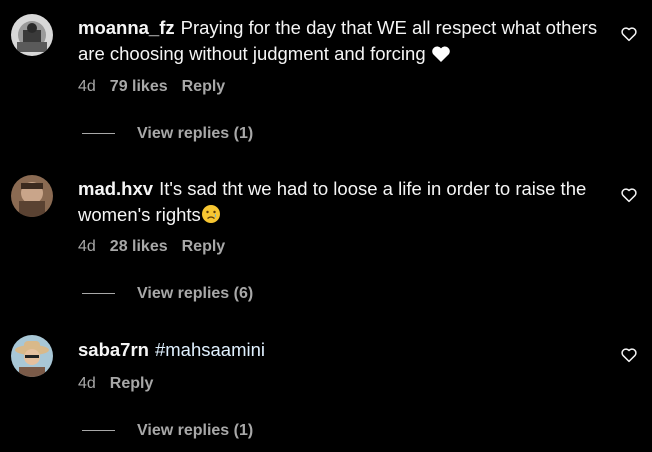  What do you see at coordinates (115, 188) in the screenshot?
I see `comment-username: mad.hxv` at bounding box center [115, 188].